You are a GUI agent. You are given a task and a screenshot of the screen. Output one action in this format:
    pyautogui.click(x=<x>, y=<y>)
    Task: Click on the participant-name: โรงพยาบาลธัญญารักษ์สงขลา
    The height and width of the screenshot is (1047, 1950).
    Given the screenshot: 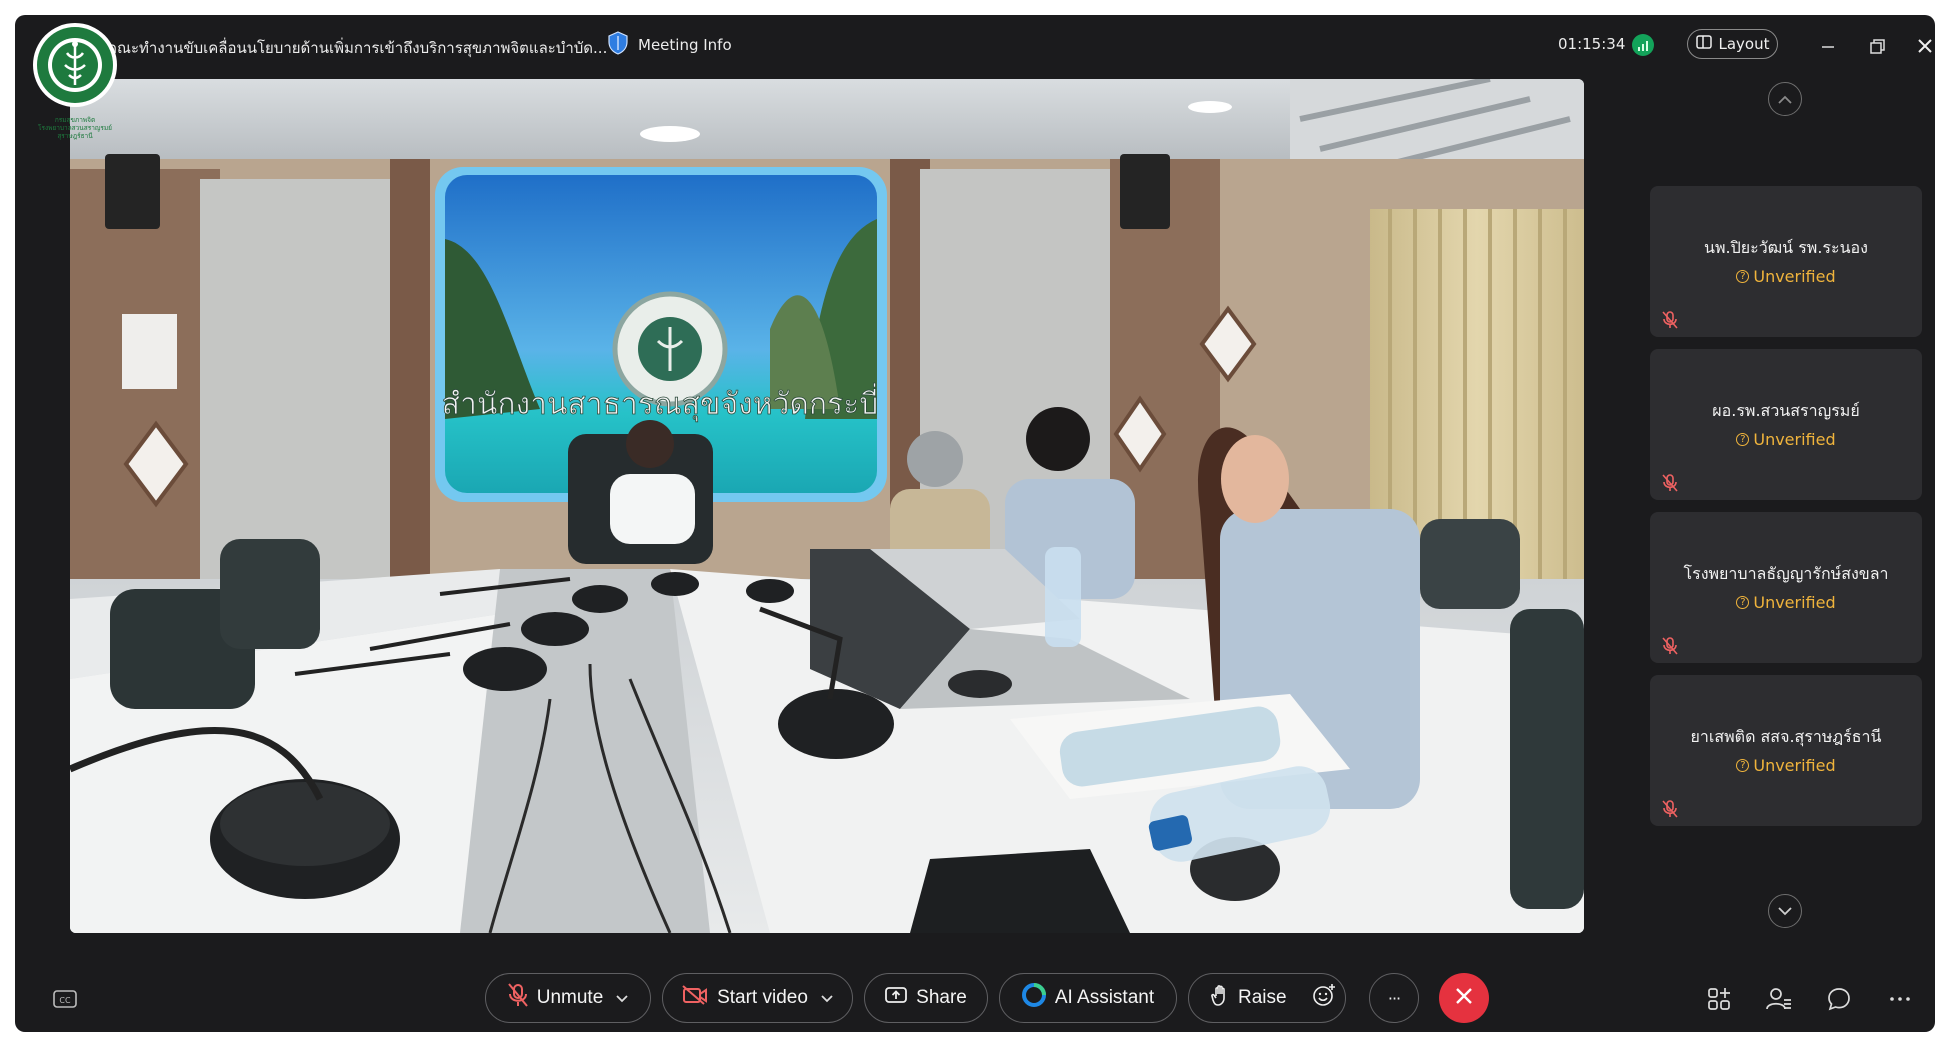 What is the action you would take?
    pyautogui.click(x=1786, y=573)
    